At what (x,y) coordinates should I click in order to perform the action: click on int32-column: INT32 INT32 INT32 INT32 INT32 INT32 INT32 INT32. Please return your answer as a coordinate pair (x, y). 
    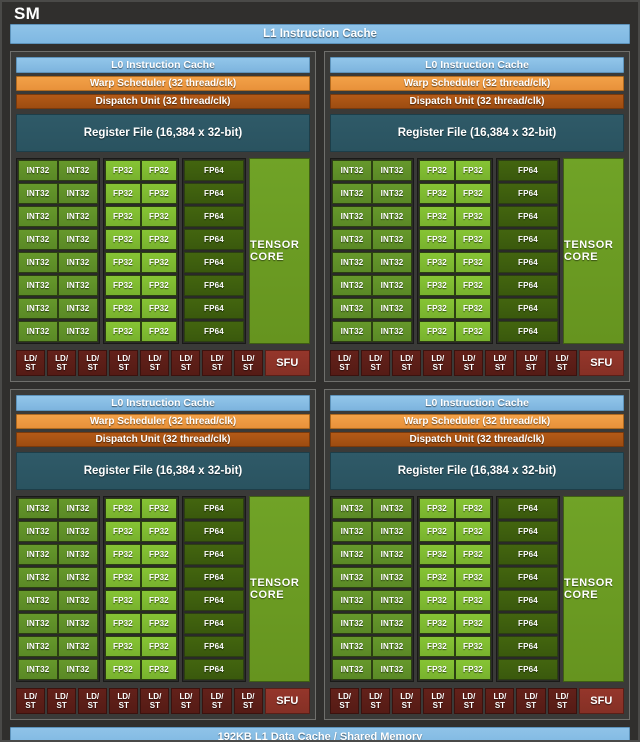
    Looking at the image, I should click on (352, 589).